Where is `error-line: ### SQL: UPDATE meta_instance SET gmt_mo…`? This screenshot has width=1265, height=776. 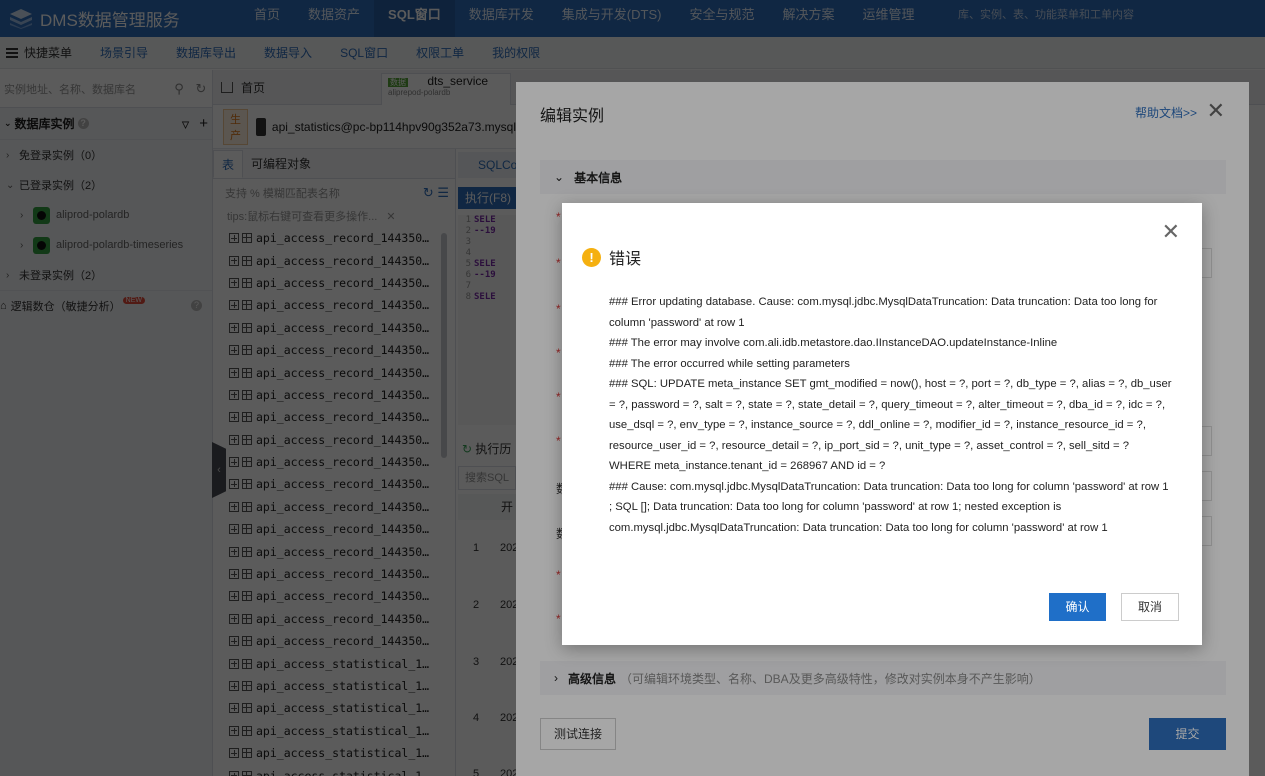 error-line: ### SQL: UPDATE meta_instance SET gmt_mo… is located at coordinates (890, 425).